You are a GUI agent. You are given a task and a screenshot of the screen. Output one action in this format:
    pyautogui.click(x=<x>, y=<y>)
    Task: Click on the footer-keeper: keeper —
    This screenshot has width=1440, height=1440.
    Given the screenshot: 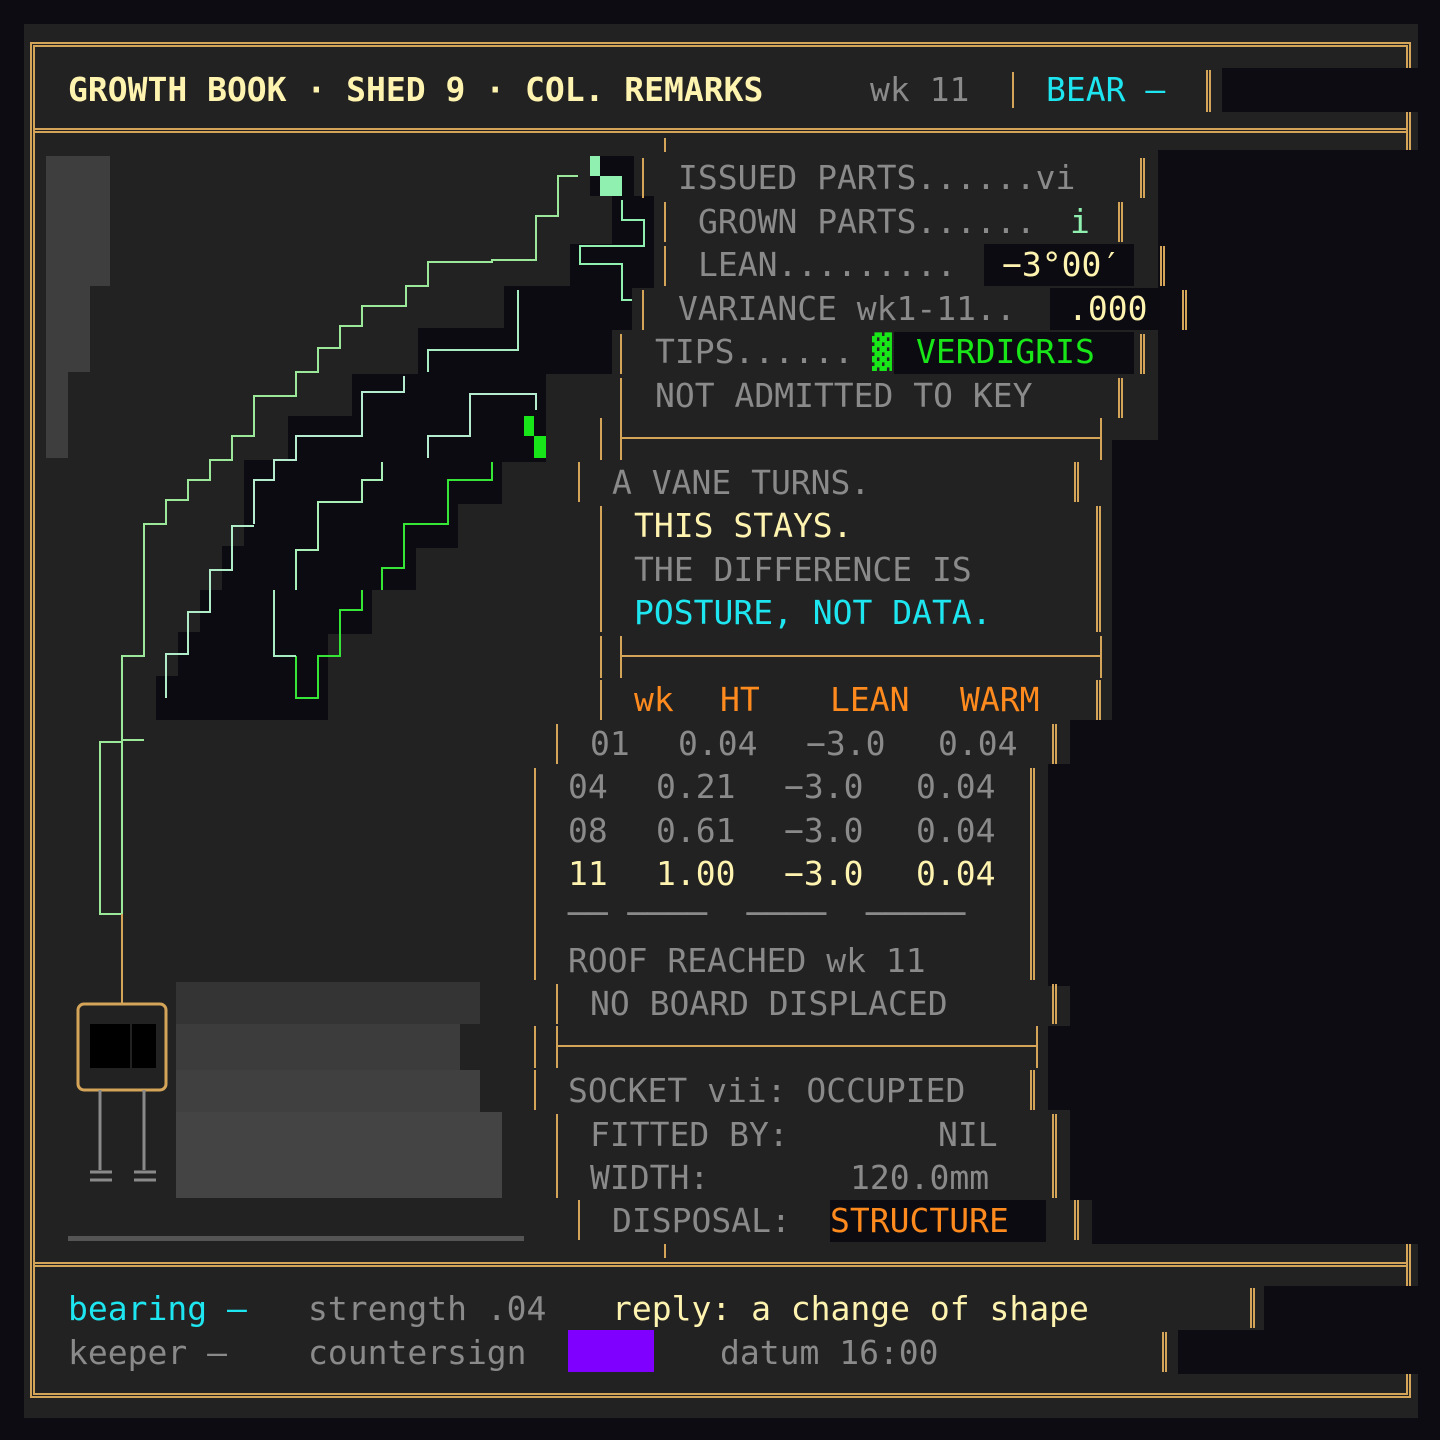 What is the action you would take?
    pyautogui.click(x=147, y=1352)
    